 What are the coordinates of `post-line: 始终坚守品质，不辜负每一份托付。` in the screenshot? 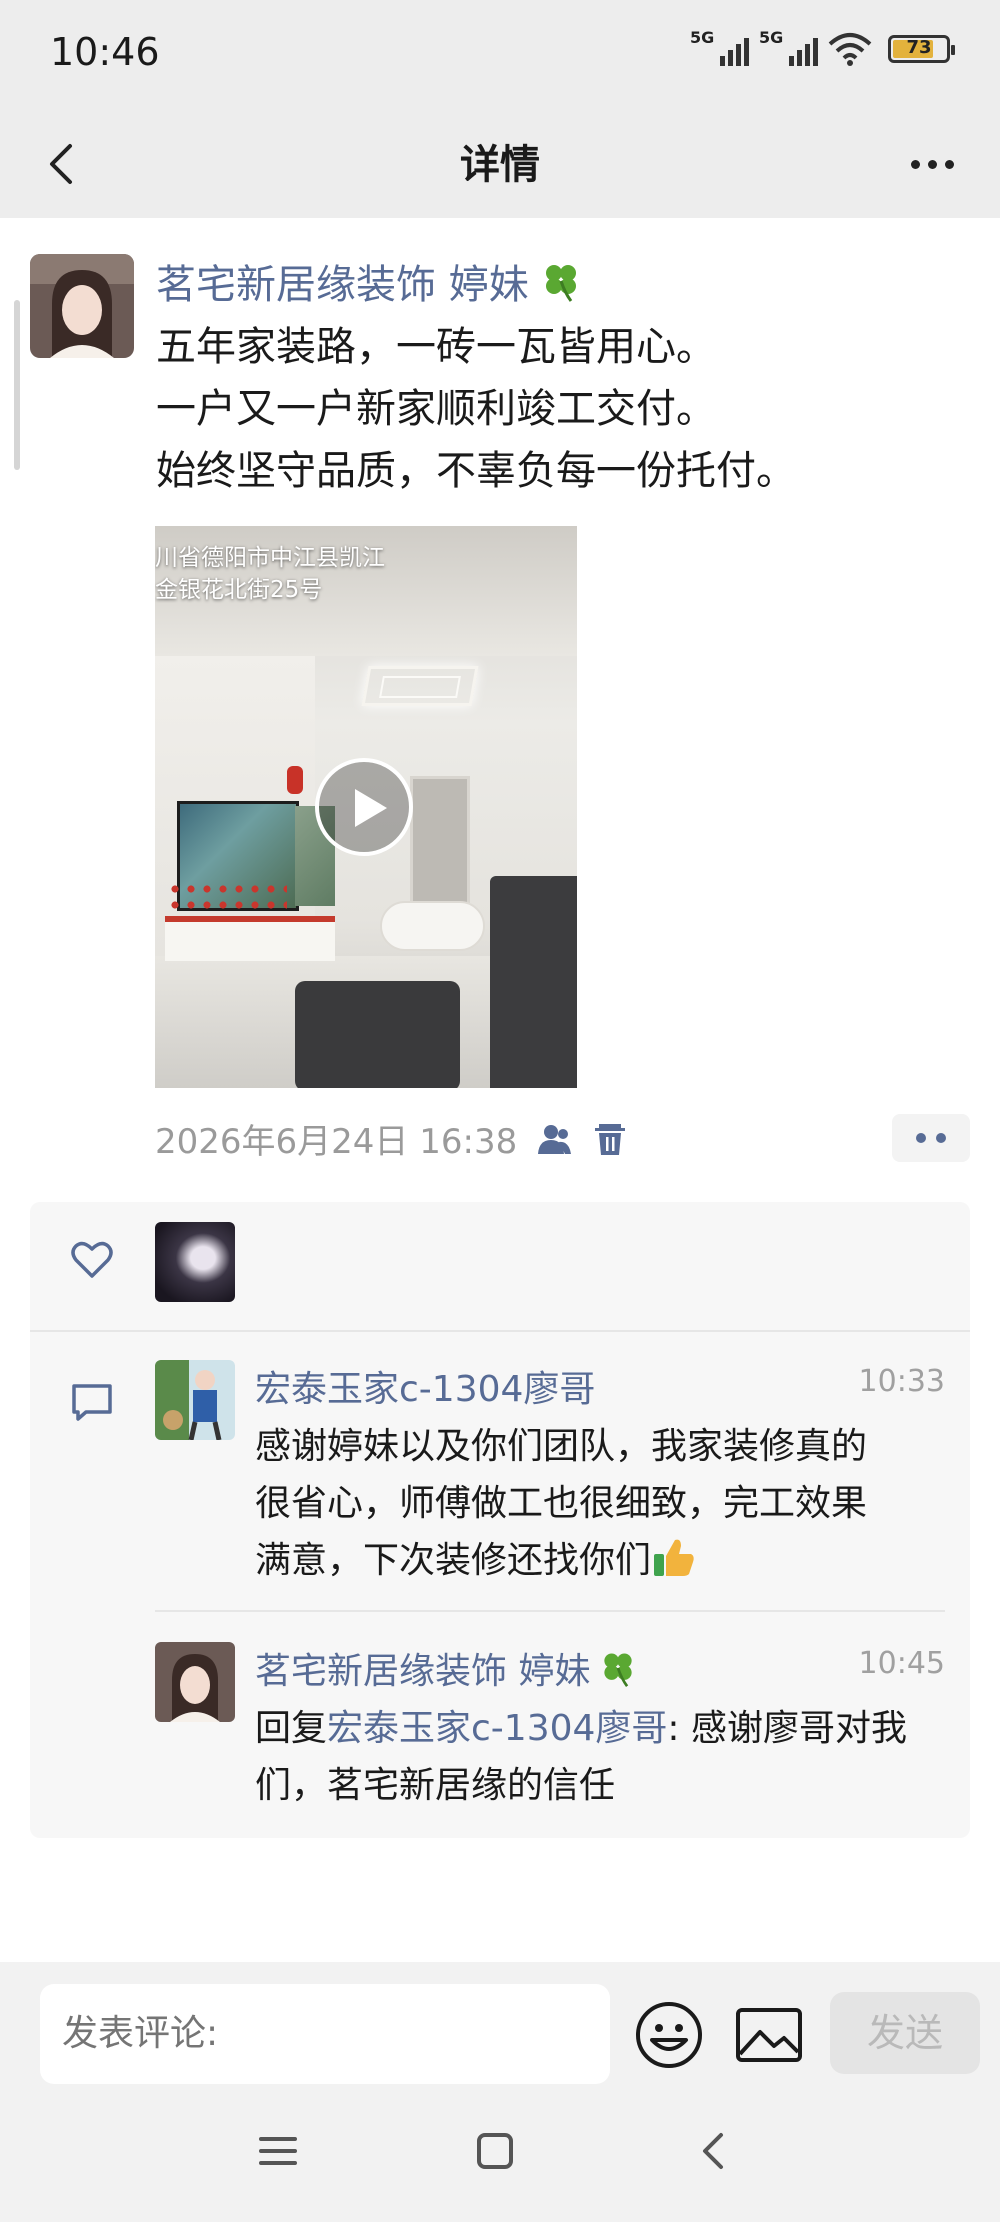 It's located at (476, 471).